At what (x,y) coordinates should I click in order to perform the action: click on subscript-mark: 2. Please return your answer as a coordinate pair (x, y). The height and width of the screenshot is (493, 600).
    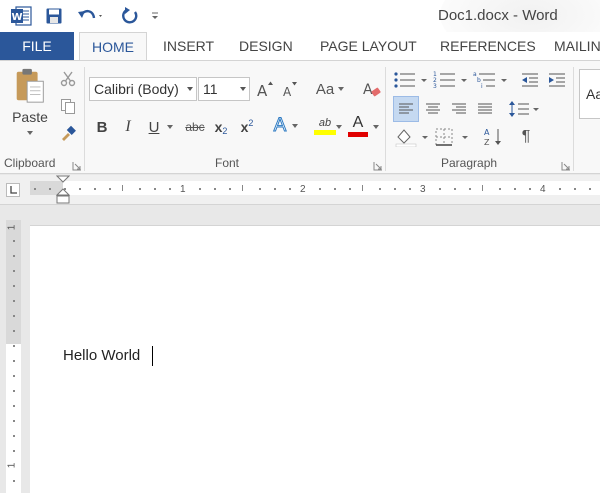
    Looking at the image, I should click on (225, 131).